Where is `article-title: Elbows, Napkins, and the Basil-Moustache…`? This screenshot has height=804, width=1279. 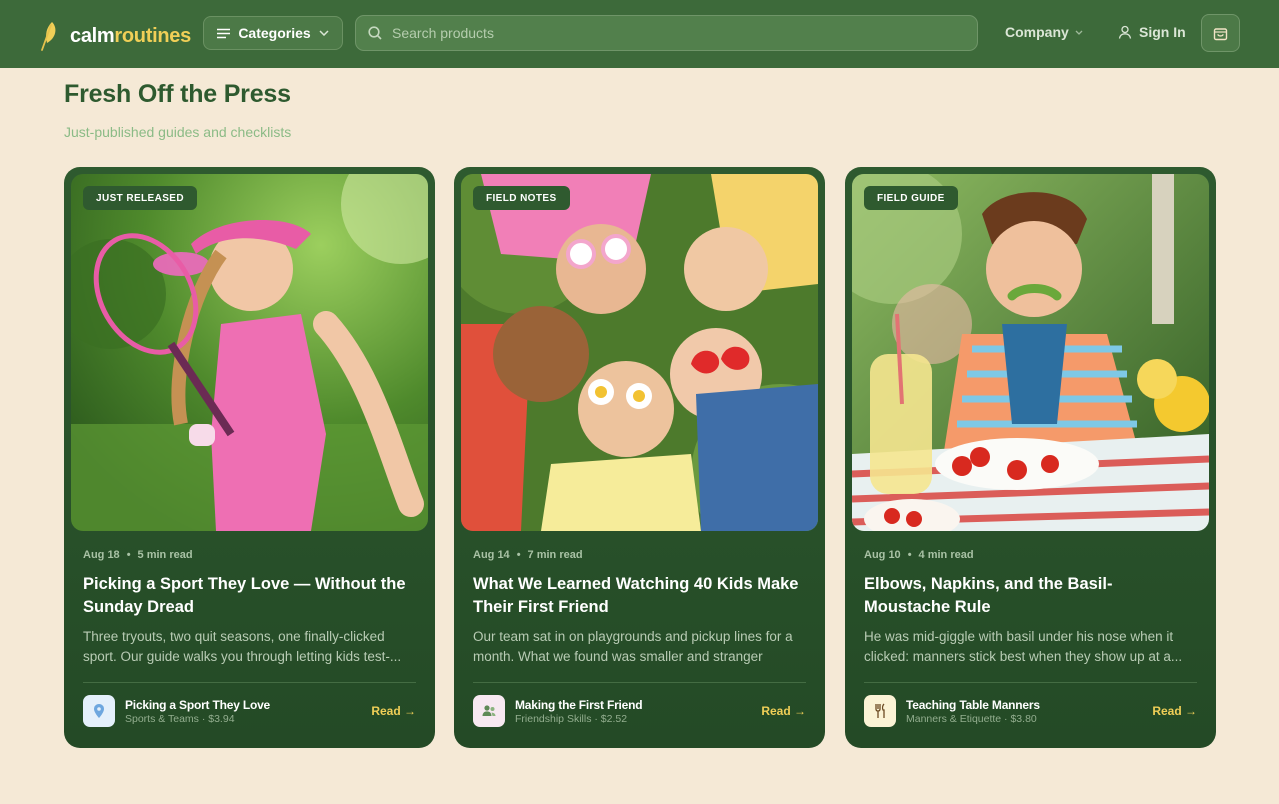
article-title: Elbows, Napkins, and the Basil-Moustache… is located at coordinates (1029, 596).